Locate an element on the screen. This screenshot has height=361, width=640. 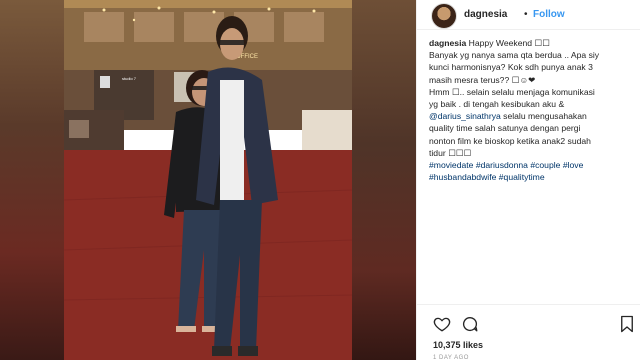
caption-line-7: @darius_sinathrya selalu mengusahakan is located at coordinates (508, 116).